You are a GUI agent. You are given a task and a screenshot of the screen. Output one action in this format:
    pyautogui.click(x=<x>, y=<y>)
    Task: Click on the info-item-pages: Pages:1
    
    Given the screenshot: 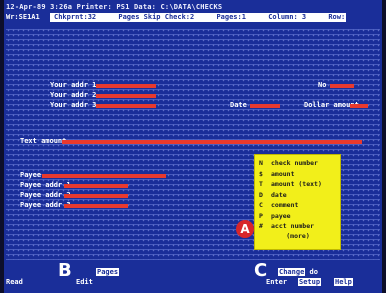 What is the action you would take?
    pyautogui.click(x=231, y=17)
    